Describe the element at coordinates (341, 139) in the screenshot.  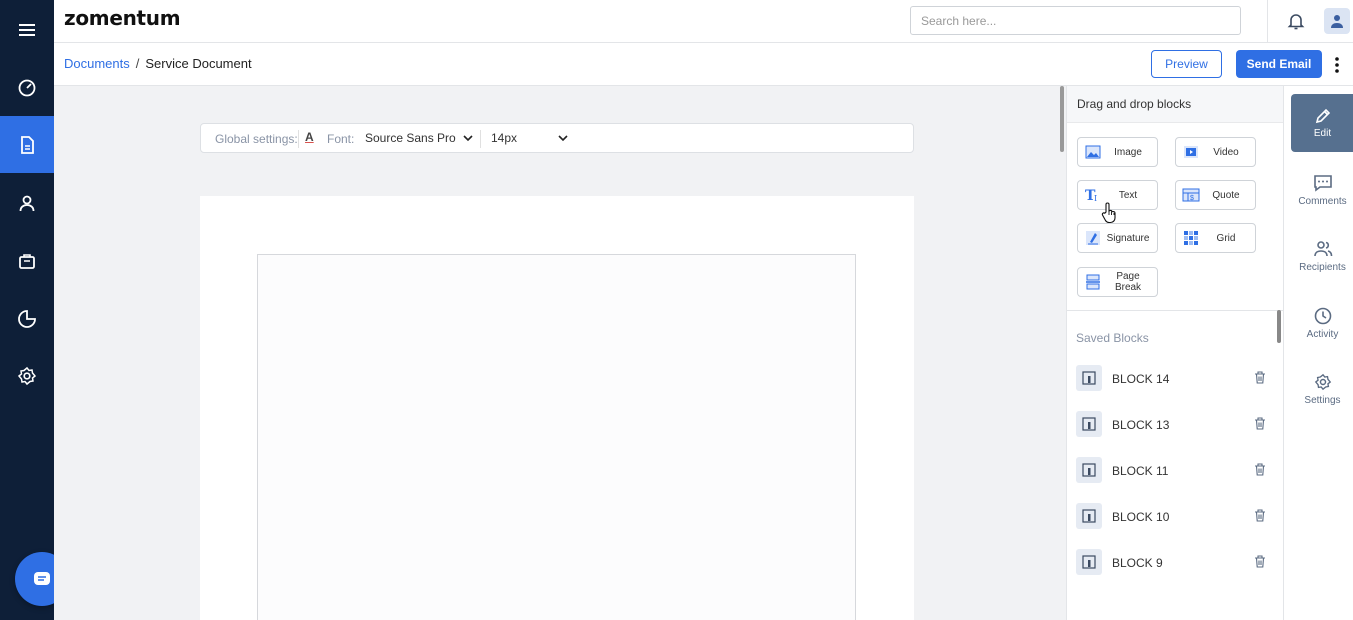
I see `font-label: Font:` at that location.